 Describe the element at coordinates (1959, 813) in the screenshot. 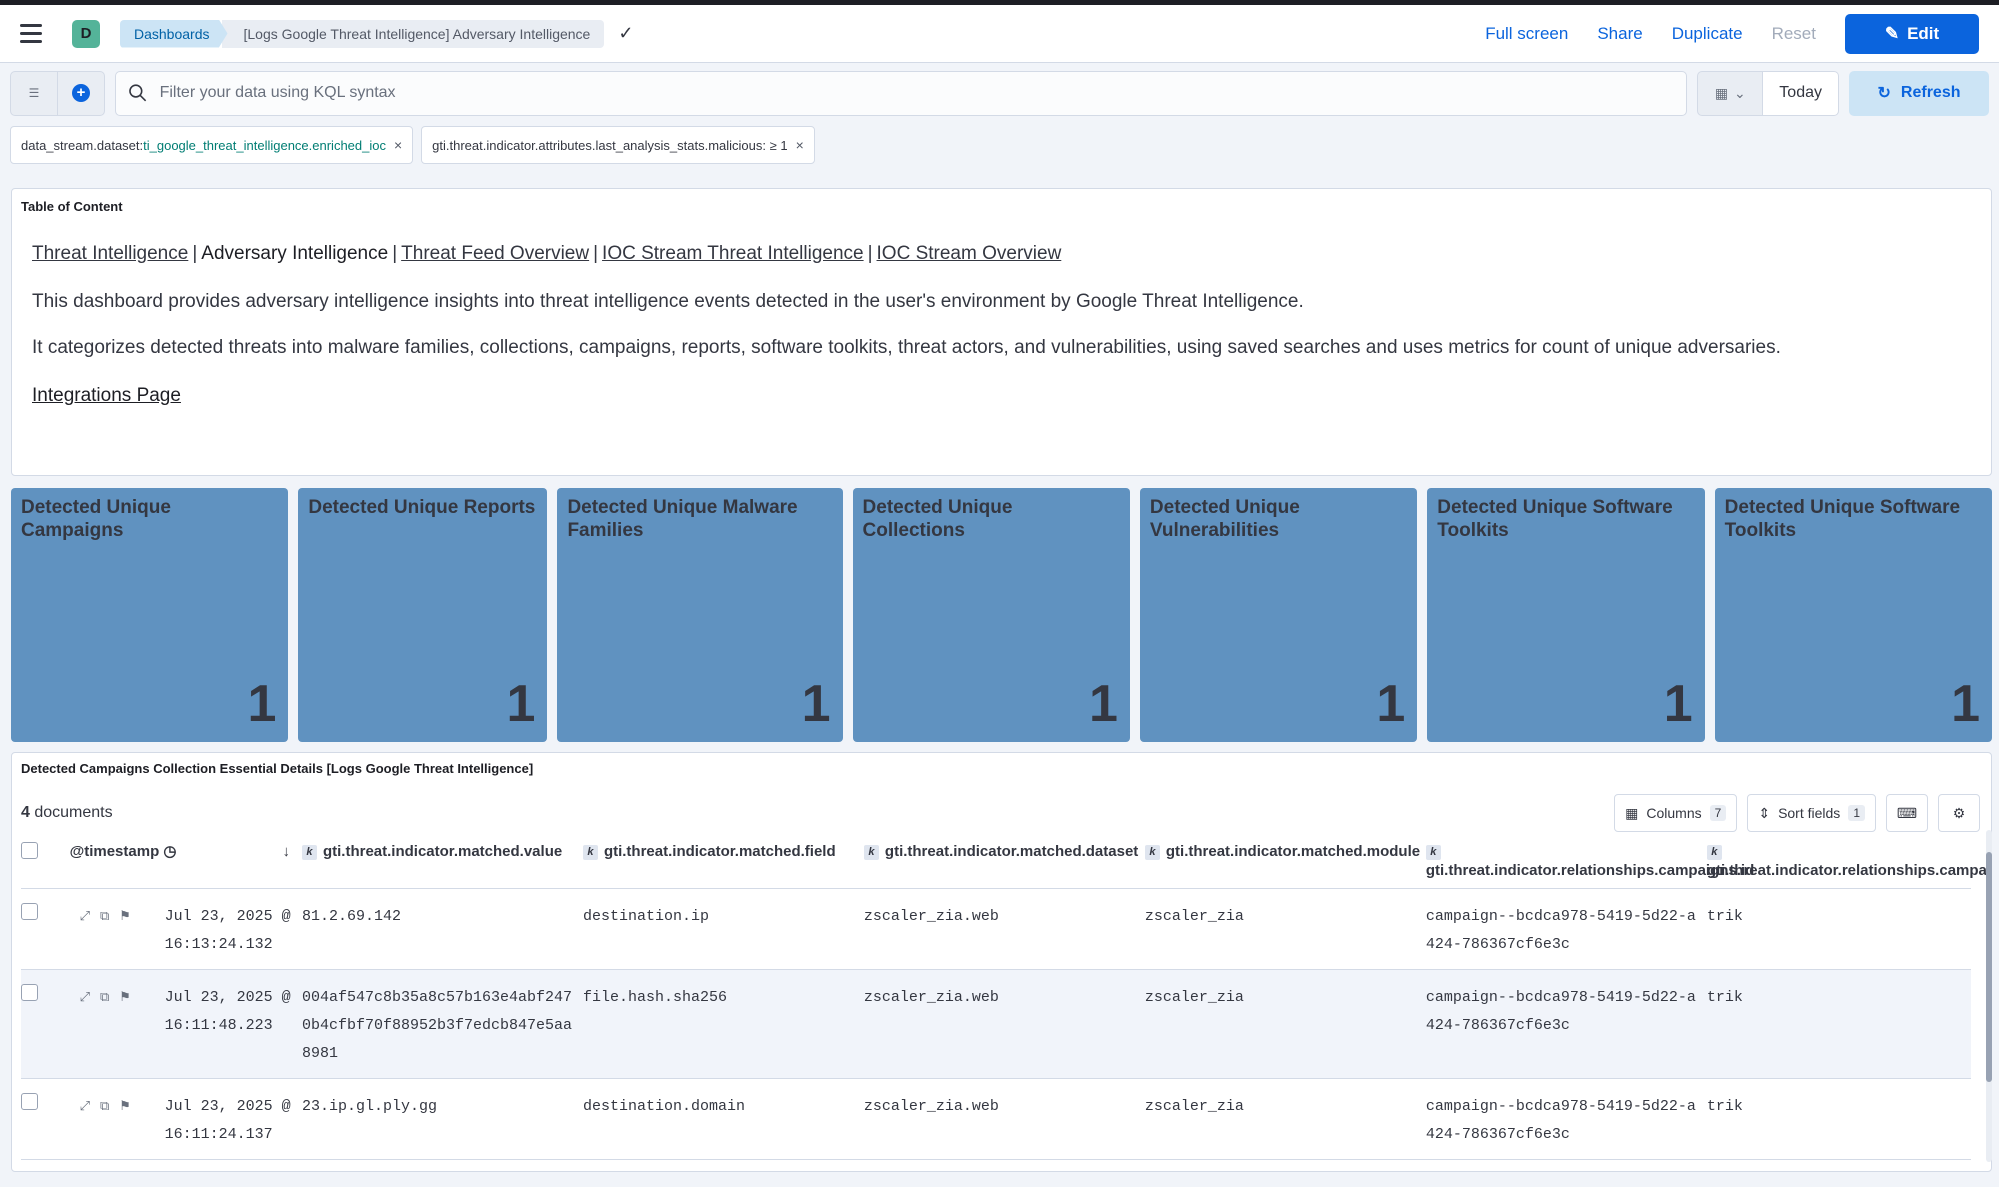

I see `display-settings-icon: ⚙` at that location.